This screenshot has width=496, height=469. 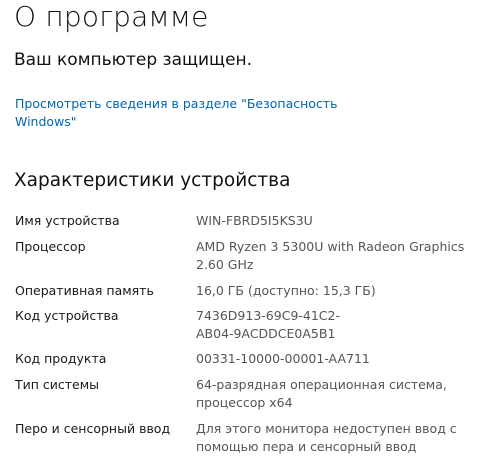 I want to click on spec-label: Код устройства, so click(x=67, y=315).